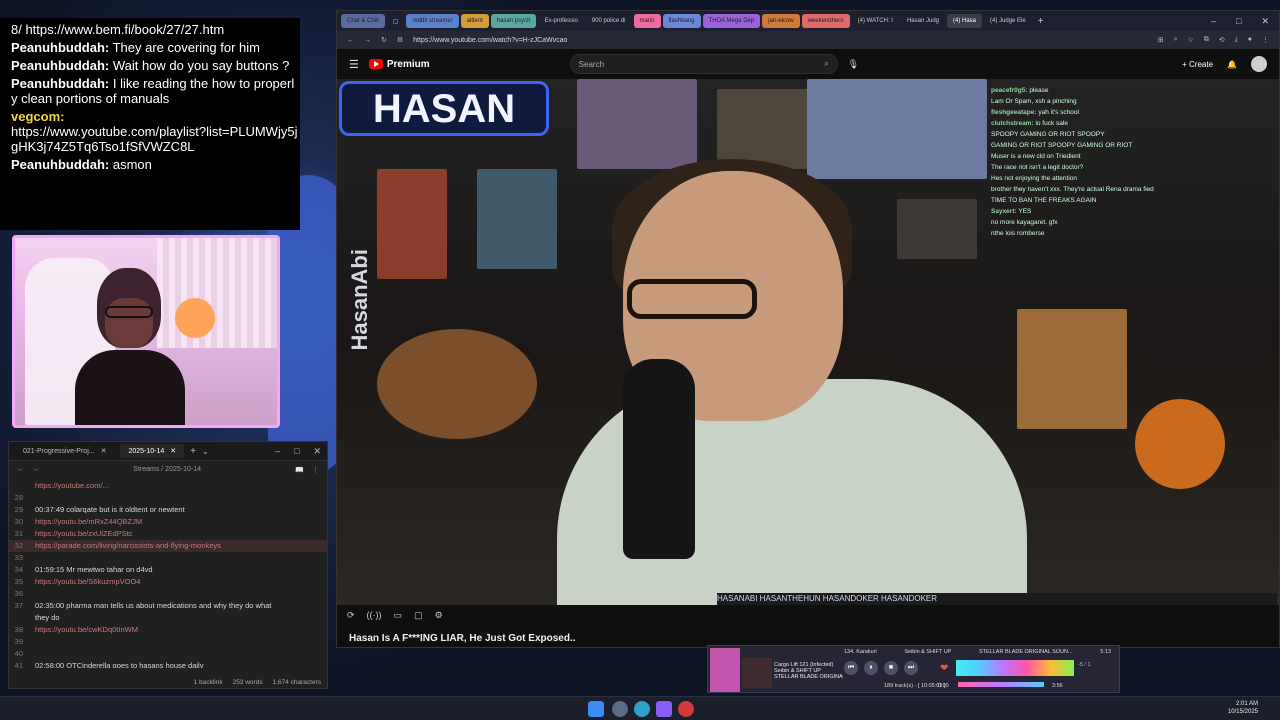  What do you see at coordinates (208, 682) in the screenshot?
I see `backlinks-count: 1 backlink` at bounding box center [208, 682].